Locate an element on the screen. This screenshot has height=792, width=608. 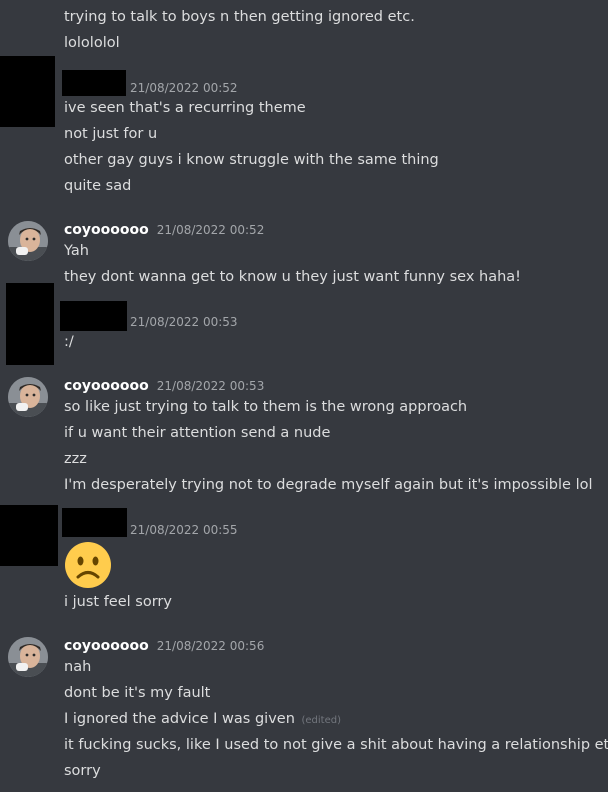
message-line: not just for u is located at coordinates (111, 134).